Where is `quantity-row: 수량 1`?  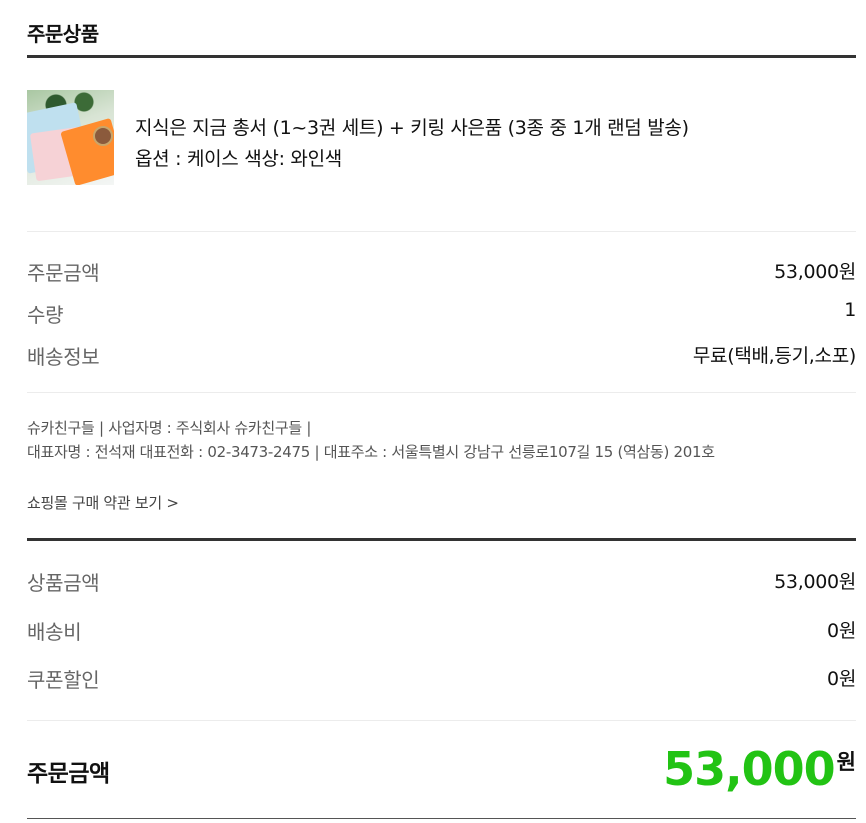 quantity-row: 수량 1 is located at coordinates (441, 314).